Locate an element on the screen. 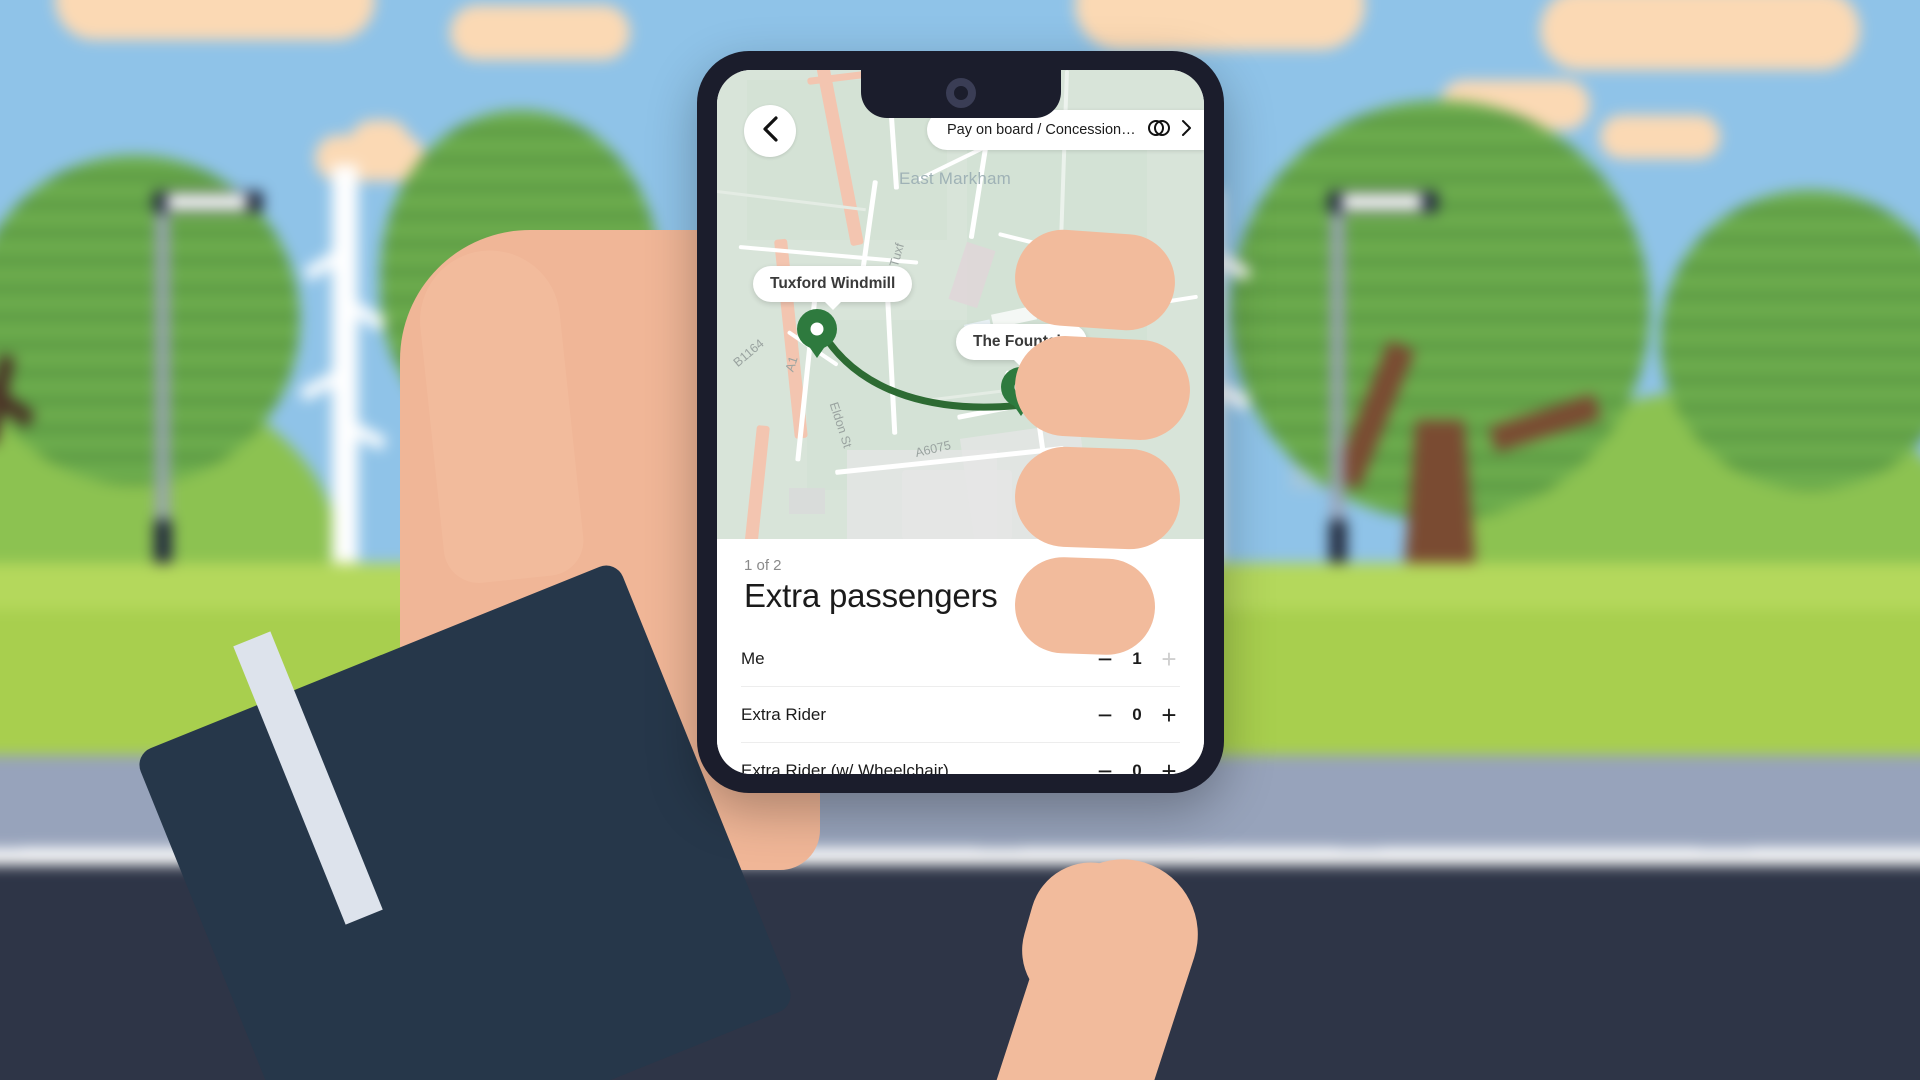 This screenshot has height=1080, width=1920. chevron-left-icon is located at coordinates (770, 131).